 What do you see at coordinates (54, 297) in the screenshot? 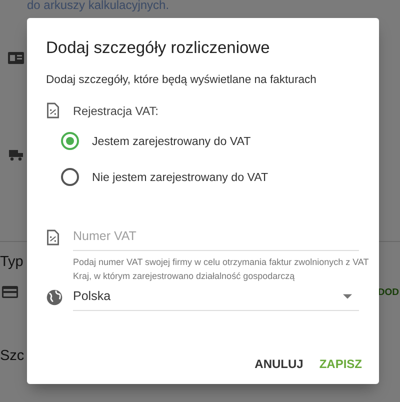
I see `globe-icon` at bounding box center [54, 297].